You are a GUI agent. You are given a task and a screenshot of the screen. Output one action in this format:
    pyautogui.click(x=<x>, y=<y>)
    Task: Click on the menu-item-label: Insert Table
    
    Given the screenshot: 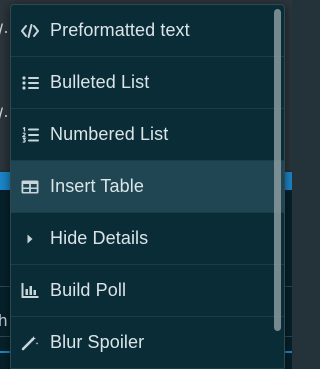 What is the action you would take?
    pyautogui.click(x=97, y=186)
    